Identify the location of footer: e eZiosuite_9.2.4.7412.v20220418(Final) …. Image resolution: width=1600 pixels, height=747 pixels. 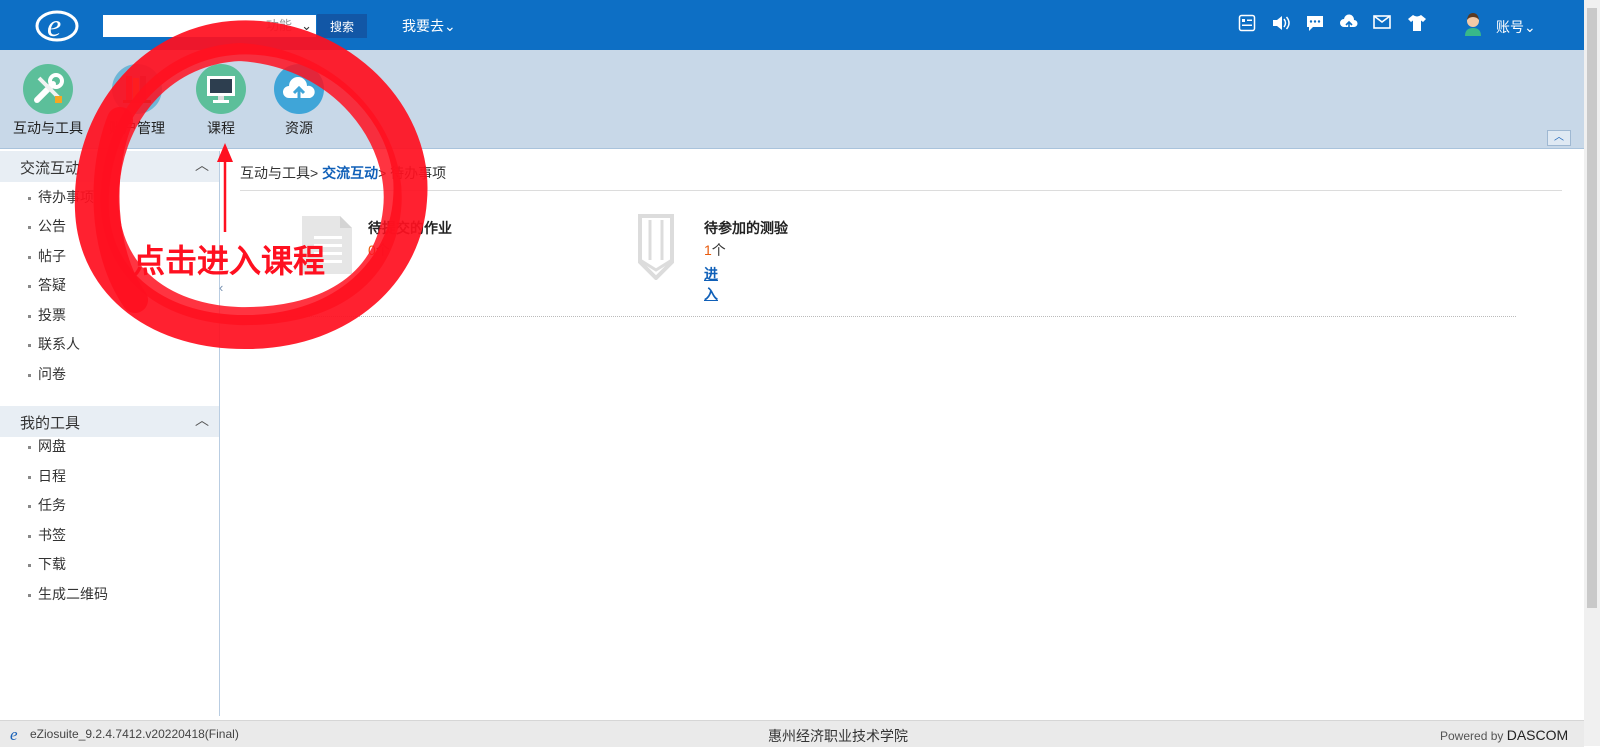
(792, 733).